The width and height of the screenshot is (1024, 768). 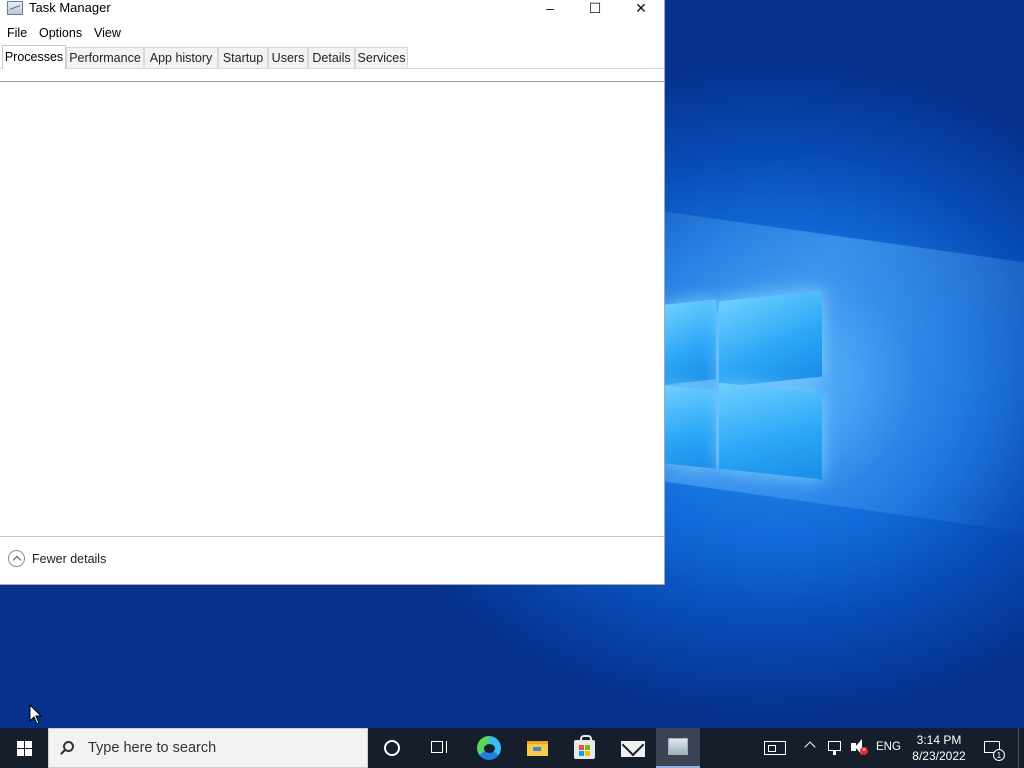 What do you see at coordinates (888, 747) in the screenshot?
I see `language-indicator: ENG` at bounding box center [888, 747].